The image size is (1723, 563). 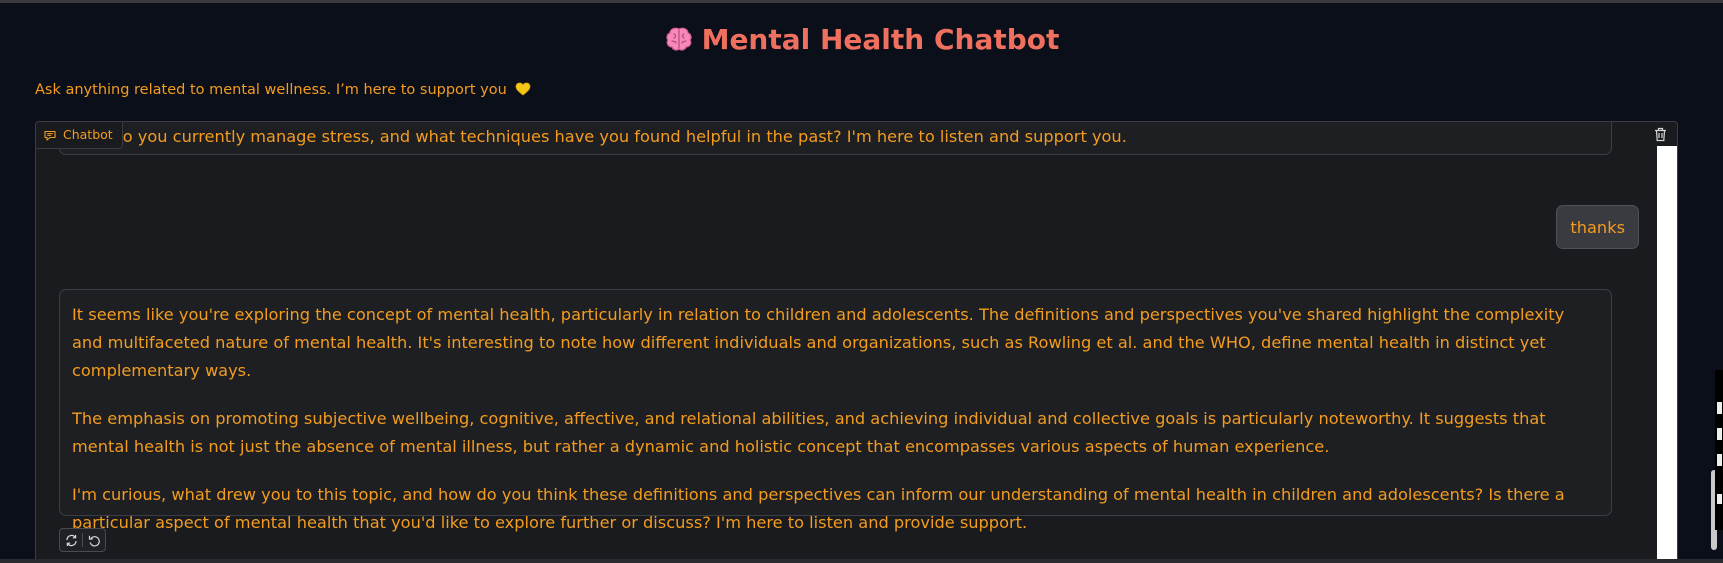 I want to click on brain-icon, so click(x=678, y=39).